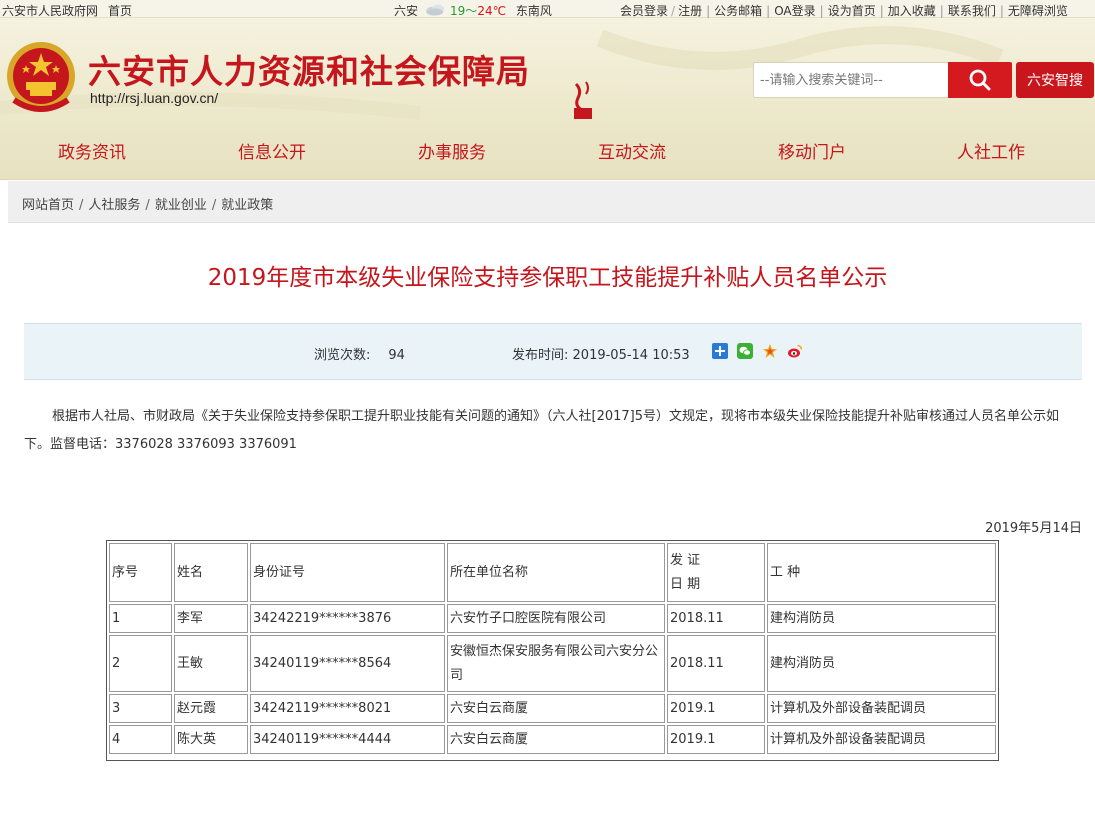 The width and height of the screenshot is (1095, 823). Describe the element at coordinates (770, 351) in the screenshot. I see `favorite-star-icon` at that location.